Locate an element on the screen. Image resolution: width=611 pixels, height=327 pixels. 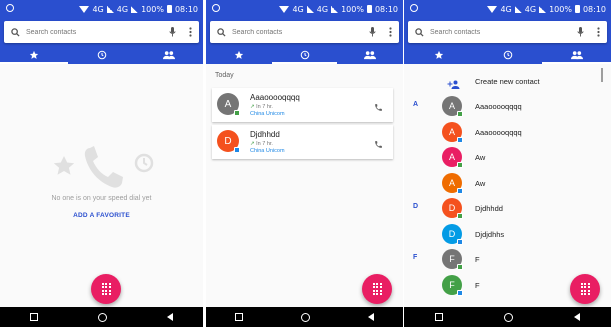
contact-row: A Aaaooooqqqq is located at coordinates (507, 133).